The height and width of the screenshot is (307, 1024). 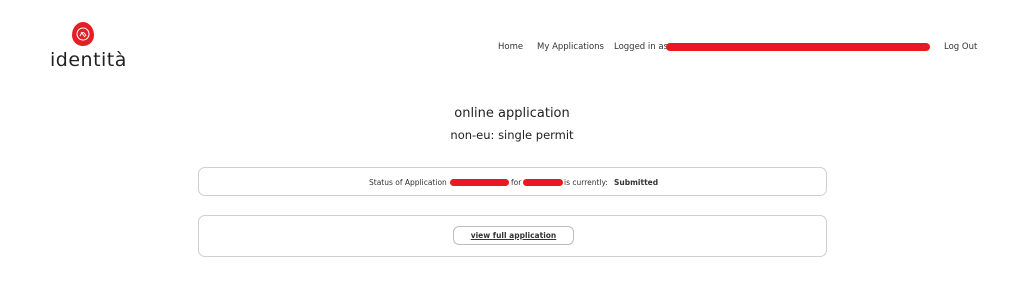 I want to click on identita-logo-icon, so click(x=83, y=34).